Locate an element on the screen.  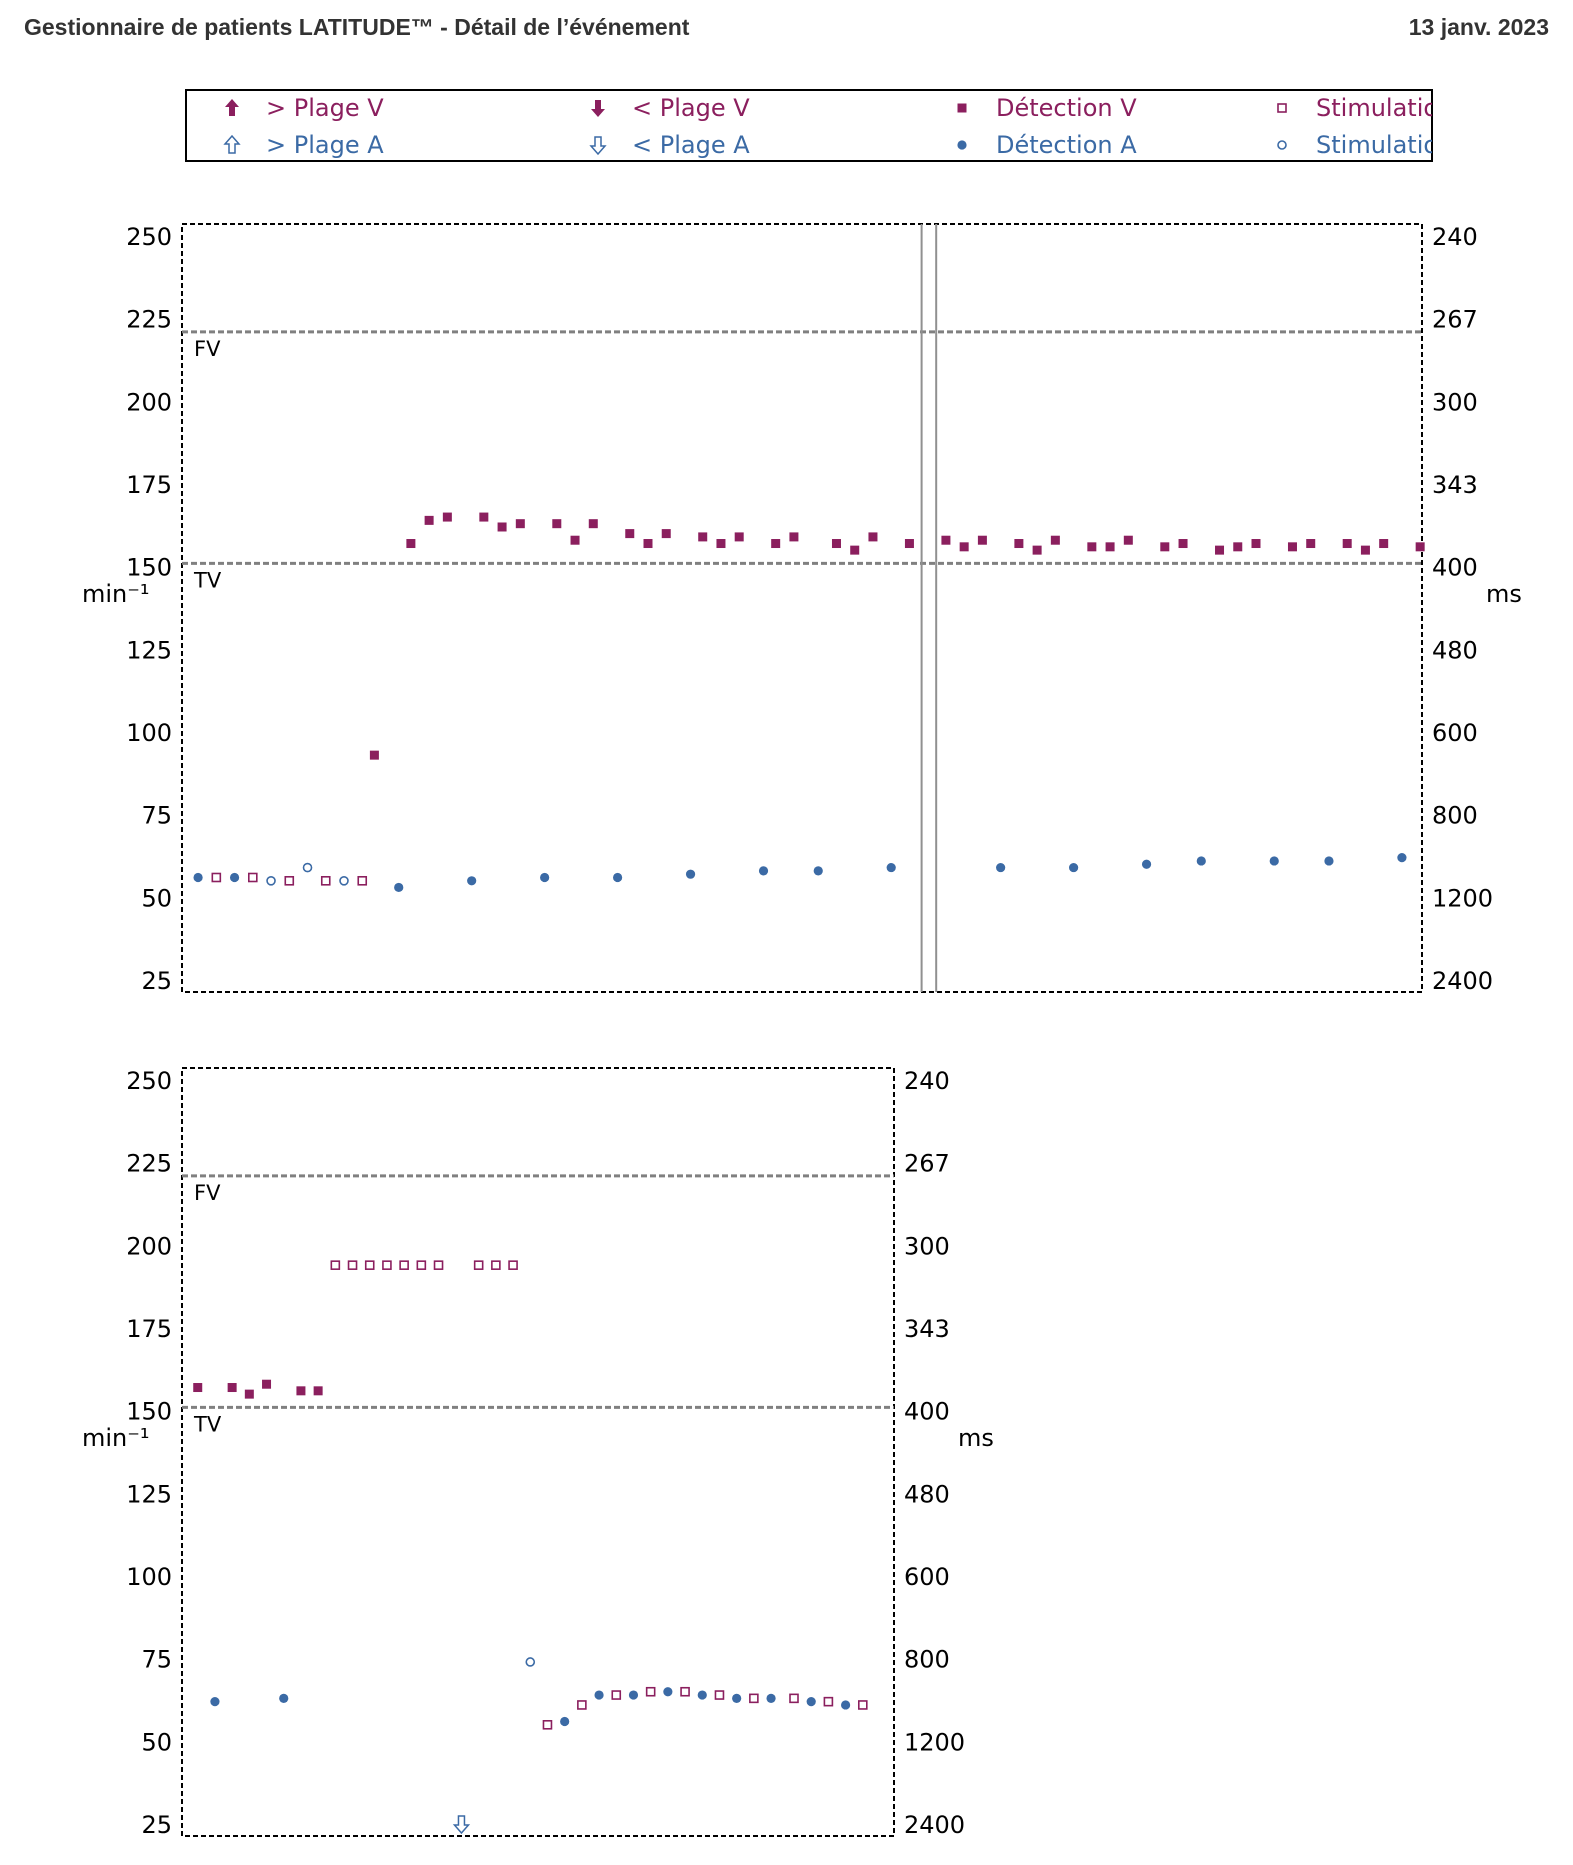
open-square-icon is located at coordinates (1282, 108).